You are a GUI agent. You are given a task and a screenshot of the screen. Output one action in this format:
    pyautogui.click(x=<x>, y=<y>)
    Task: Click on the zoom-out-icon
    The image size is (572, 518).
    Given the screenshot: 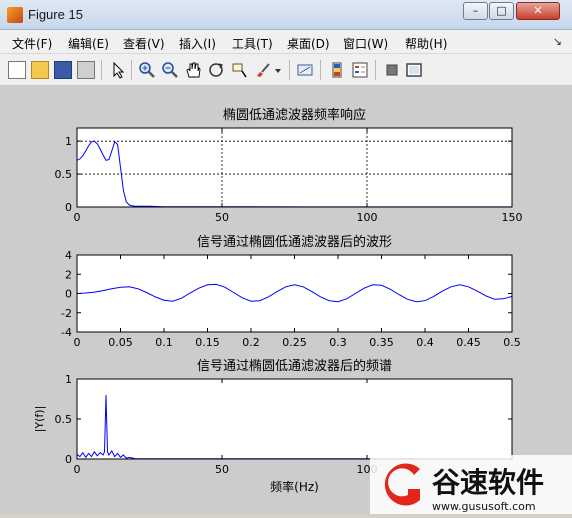 What is the action you would take?
    pyautogui.click(x=170, y=70)
    